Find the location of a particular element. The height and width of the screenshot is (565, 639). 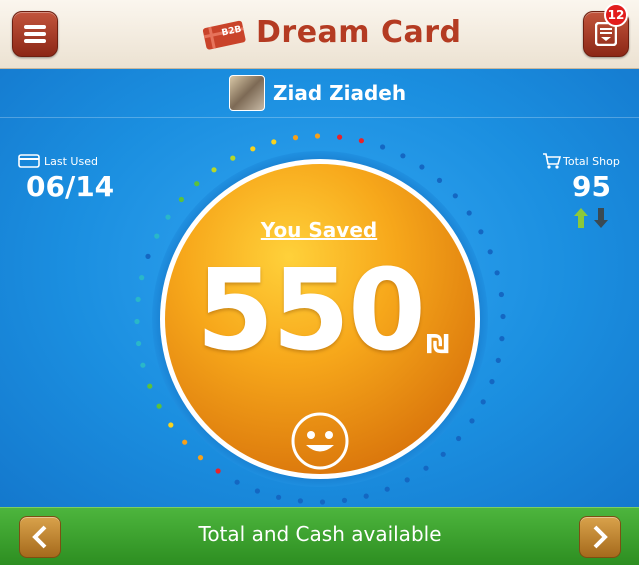

footer-title: Total and Cash available is located at coordinates (320, 534).